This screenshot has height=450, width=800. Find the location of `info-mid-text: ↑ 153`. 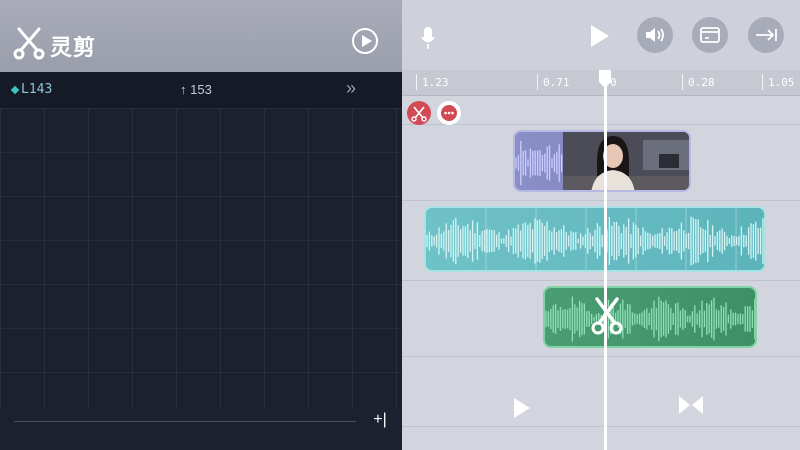

info-mid-text: ↑ 153 is located at coordinates (196, 89).